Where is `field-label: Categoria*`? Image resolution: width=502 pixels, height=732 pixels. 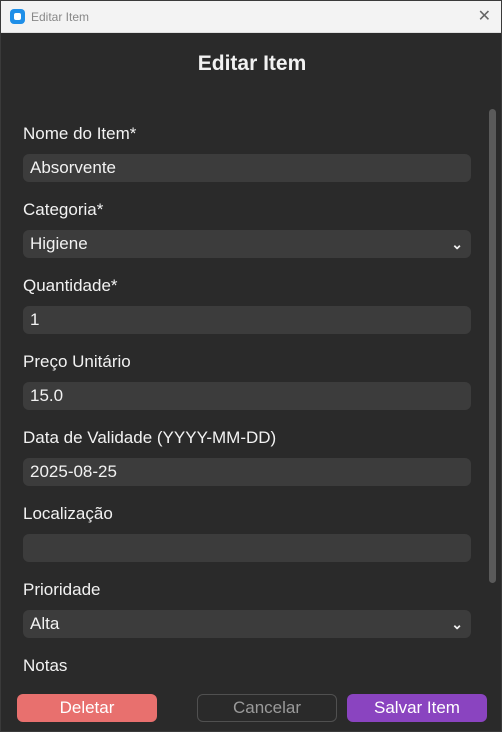
field-label: Categoria* is located at coordinates (63, 209).